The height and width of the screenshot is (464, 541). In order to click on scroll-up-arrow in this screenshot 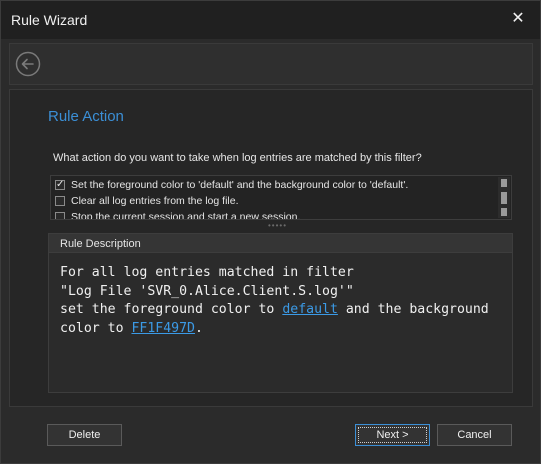, I will do `click(504, 183)`.